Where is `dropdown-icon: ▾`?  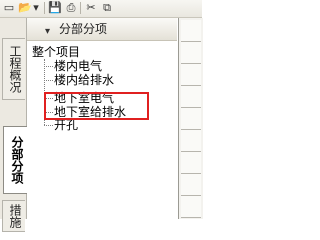 dropdown-icon: ▾ is located at coordinates (36, 8).